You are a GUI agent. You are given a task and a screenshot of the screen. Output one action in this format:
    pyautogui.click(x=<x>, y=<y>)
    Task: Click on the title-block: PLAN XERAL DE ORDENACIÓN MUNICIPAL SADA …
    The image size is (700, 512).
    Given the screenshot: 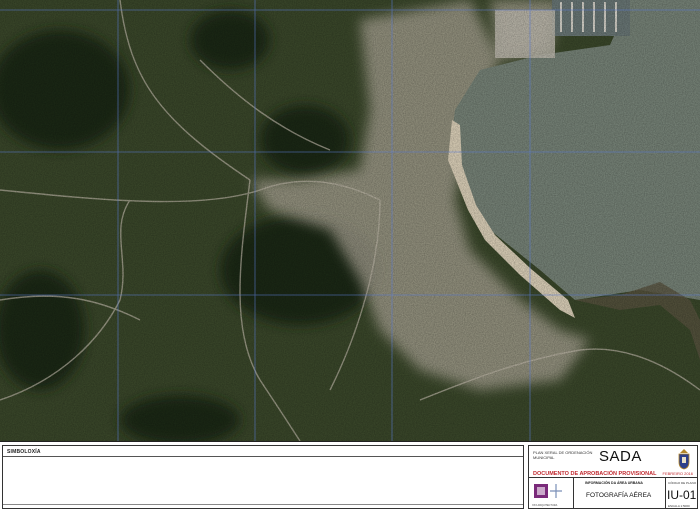 What is the action you would take?
    pyautogui.click(x=613, y=477)
    